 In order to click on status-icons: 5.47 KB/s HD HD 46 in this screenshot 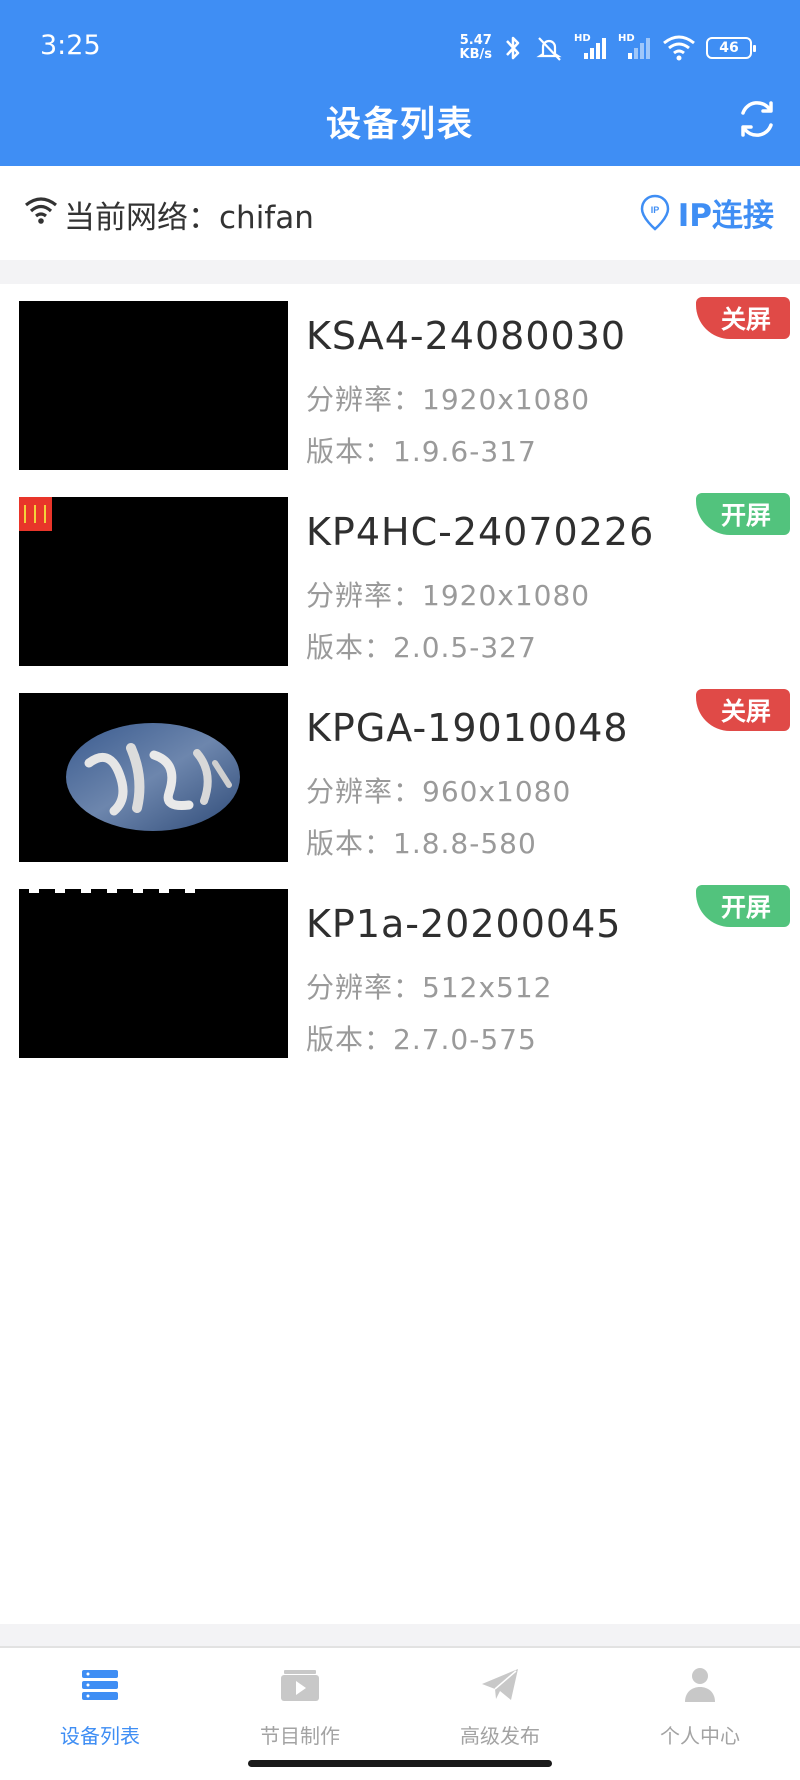, I will do `click(608, 48)`.